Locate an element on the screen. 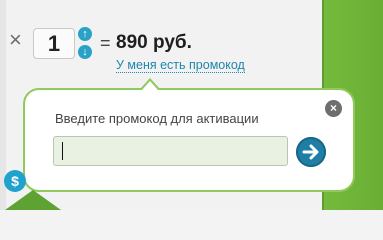 The width and height of the screenshot is (383, 240). submit-promo-button is located at coordinates (311, 152).